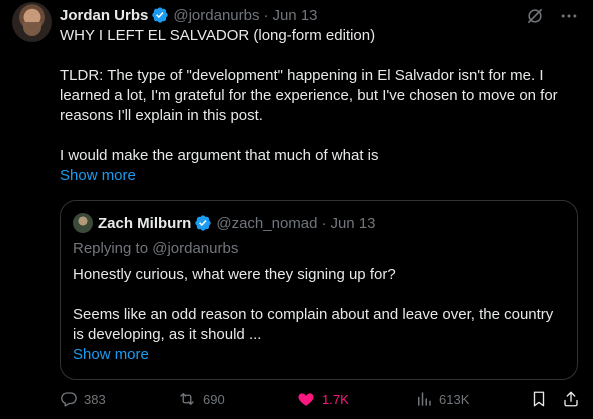 Image resolution: width=593 pixels, height=419 pixels. I want to click on replying-to-handle: @jordanurbs, so click(195, 248).